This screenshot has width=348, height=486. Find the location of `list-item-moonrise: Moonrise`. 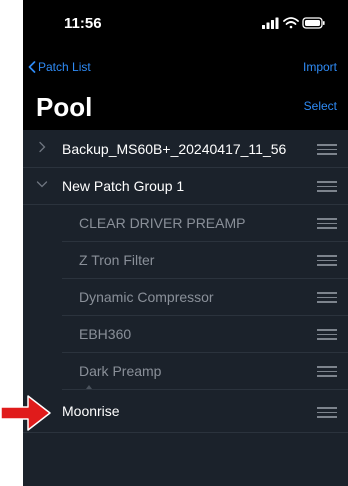

list-item-moonrise: Moonrise is located at coordinates (185, 412).